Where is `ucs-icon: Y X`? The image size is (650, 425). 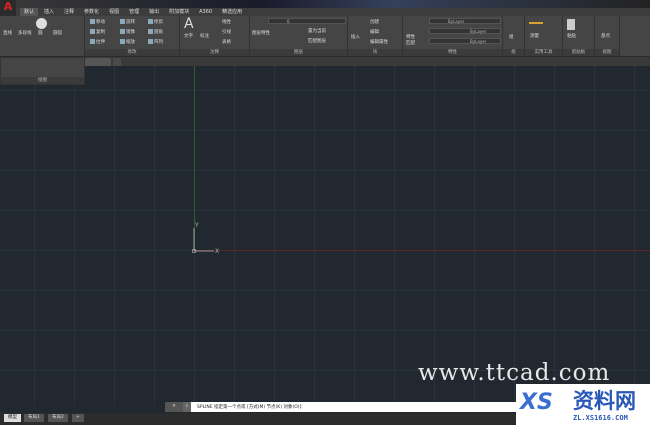
ucs-icon: Y X is located at coordinates (205, 238).